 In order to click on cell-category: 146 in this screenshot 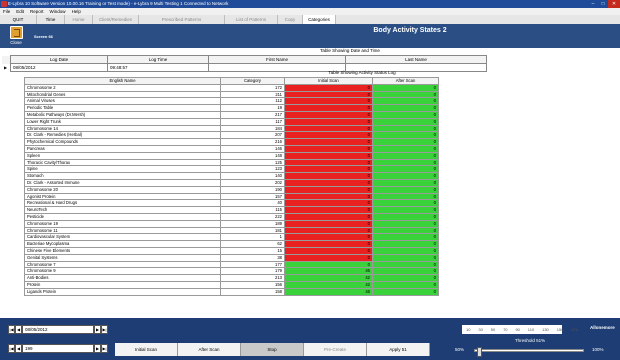, I will do `click(252, 148)`.